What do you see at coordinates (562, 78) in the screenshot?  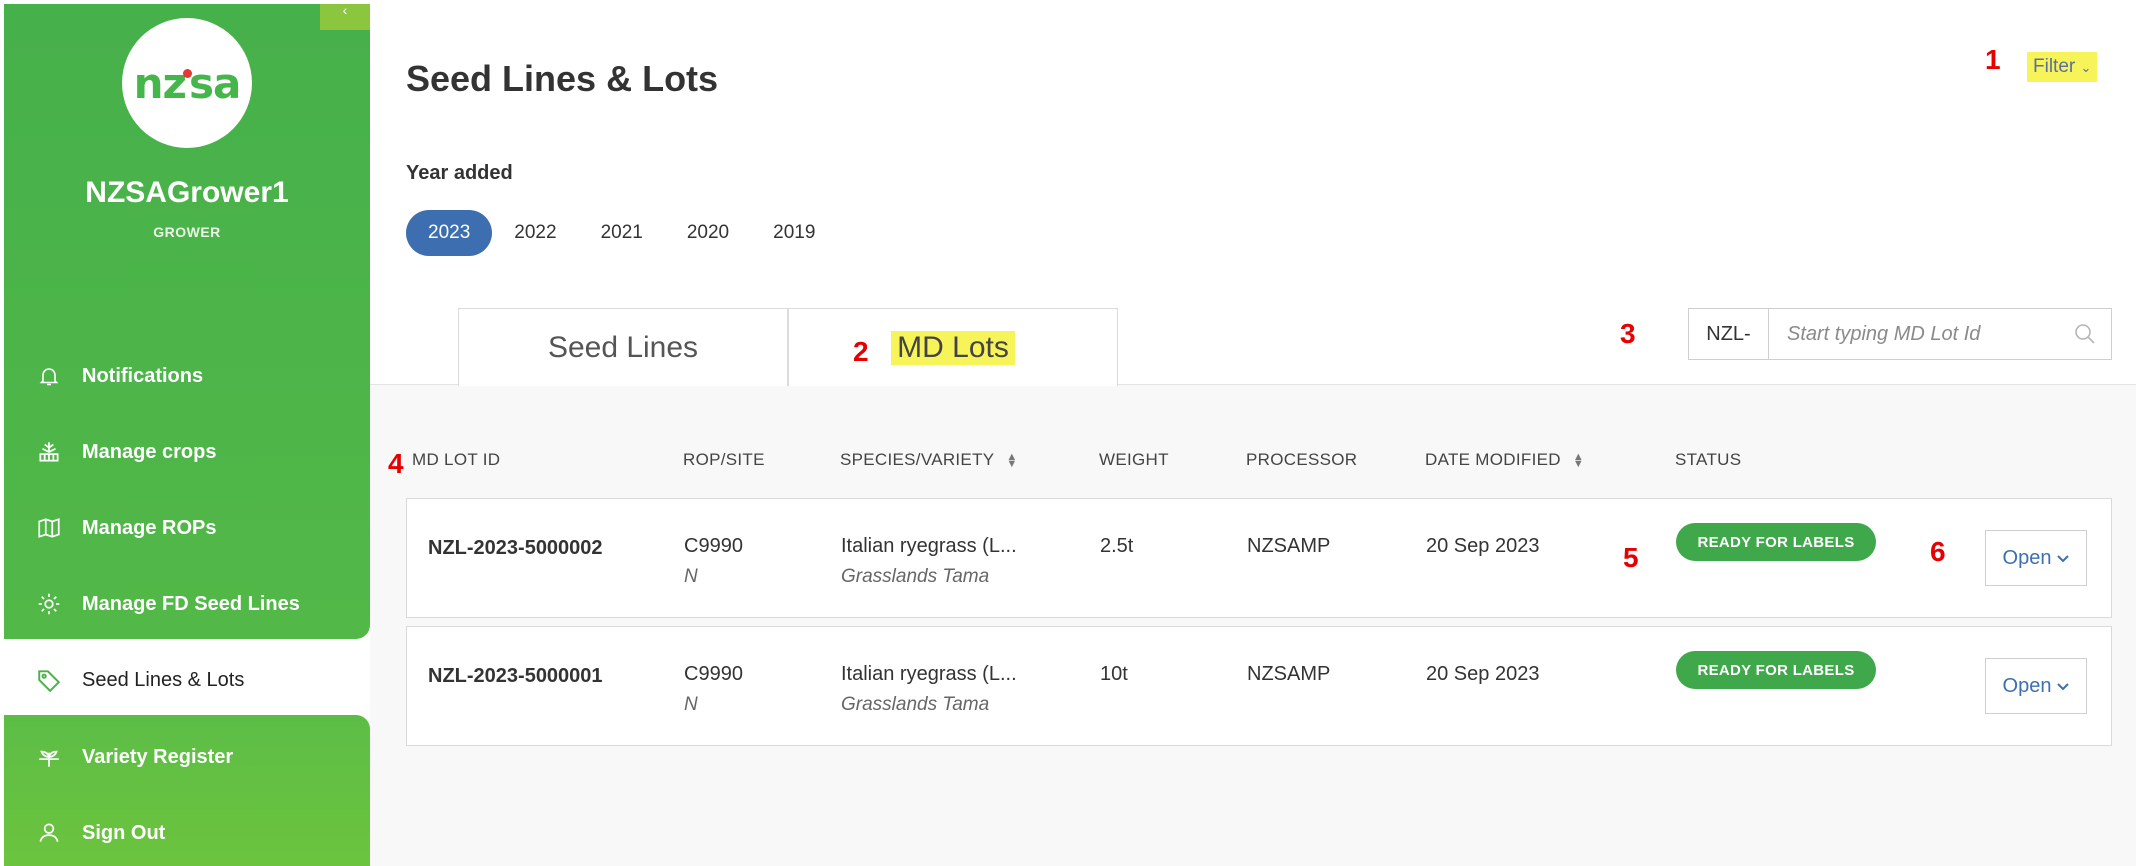 I see `page-title: Seed Lines & Lots` at bounding box center [562, 78].